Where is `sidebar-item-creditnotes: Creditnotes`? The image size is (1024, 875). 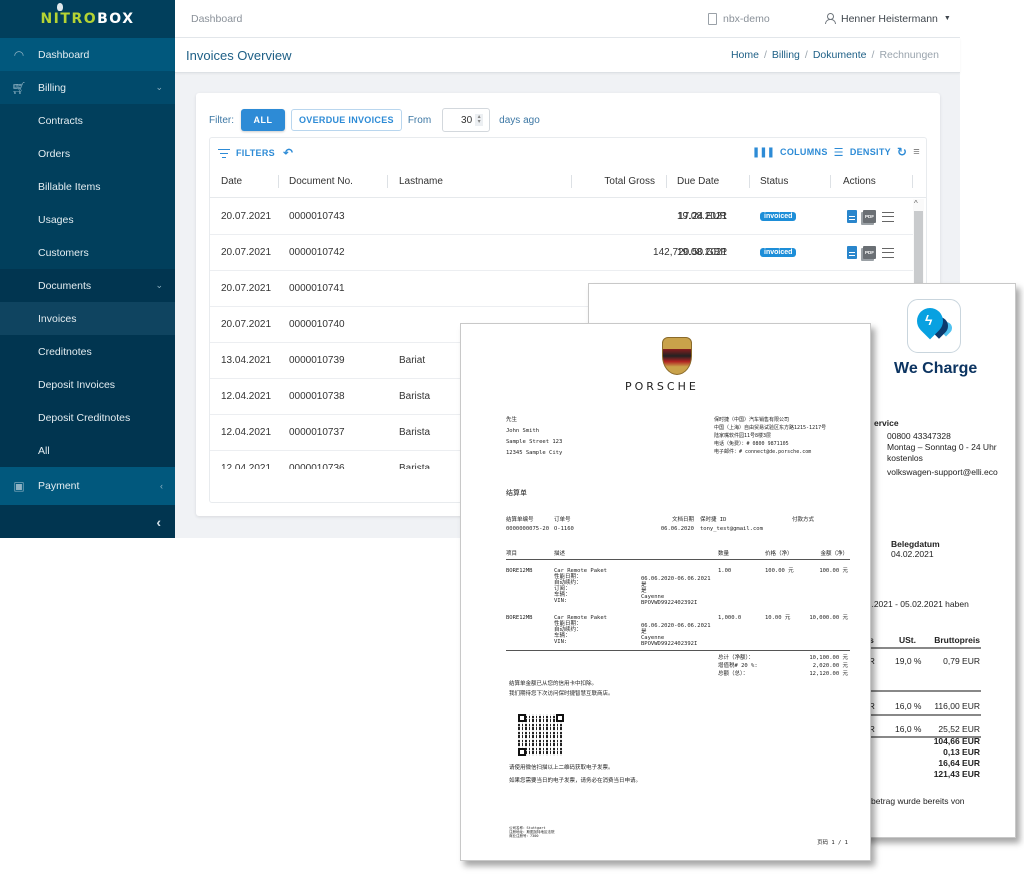
sidebar-item-creditnotes: Creditnotes is located at coordinates (87, 351).